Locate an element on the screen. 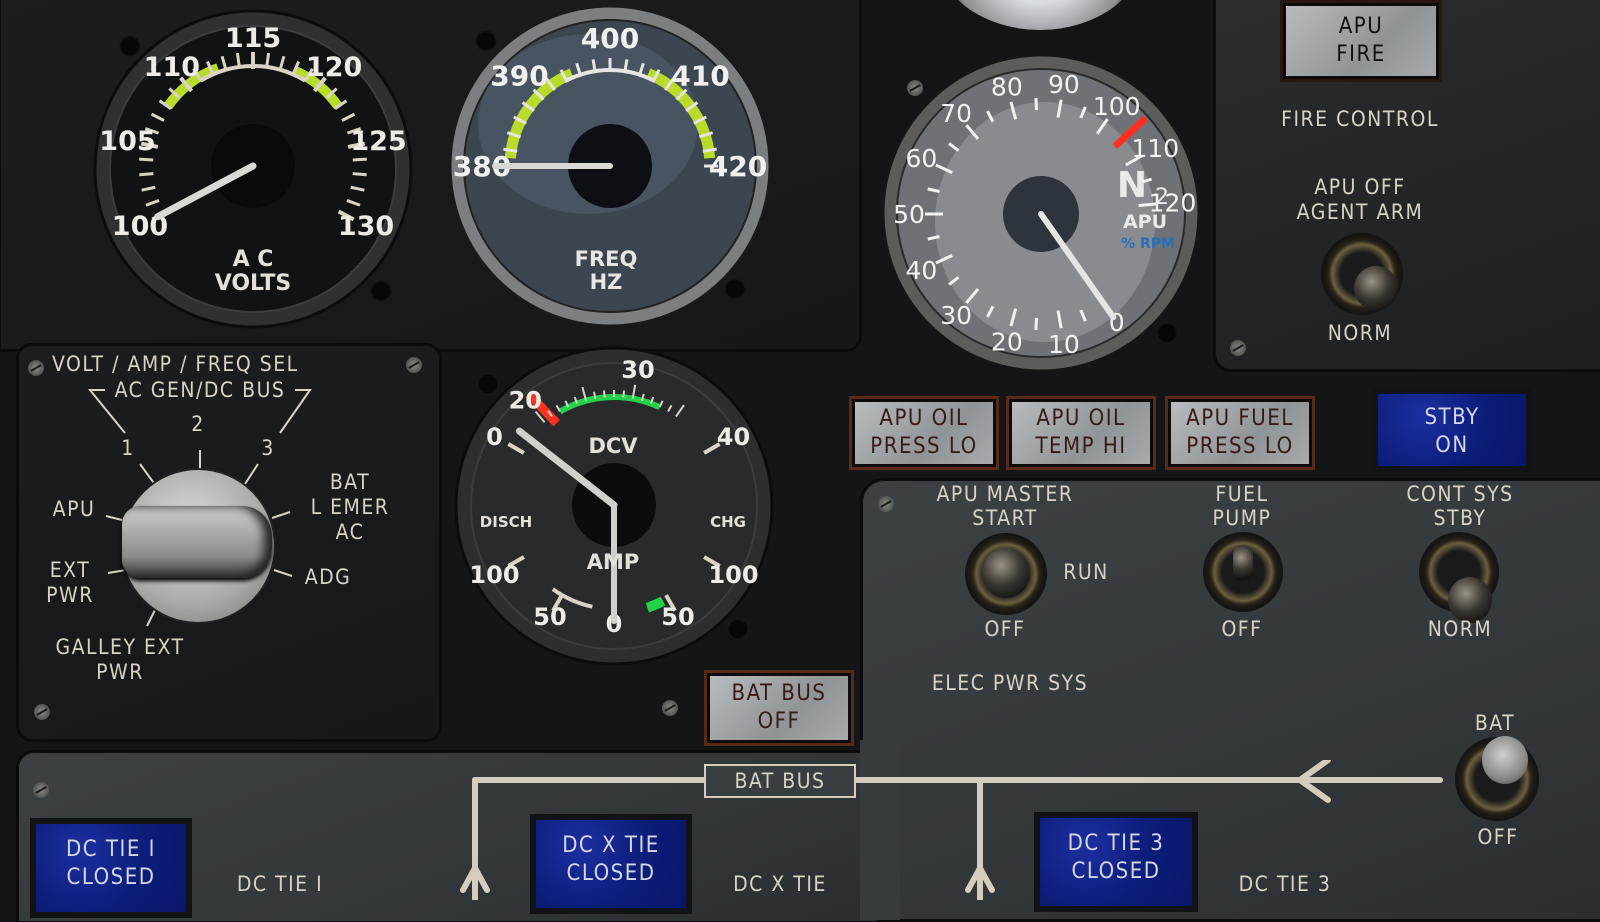 This screenshot has height=922, width=1600. selector-pos-galley: GALLEY EXT PWR is located at coordinates (120, 659).